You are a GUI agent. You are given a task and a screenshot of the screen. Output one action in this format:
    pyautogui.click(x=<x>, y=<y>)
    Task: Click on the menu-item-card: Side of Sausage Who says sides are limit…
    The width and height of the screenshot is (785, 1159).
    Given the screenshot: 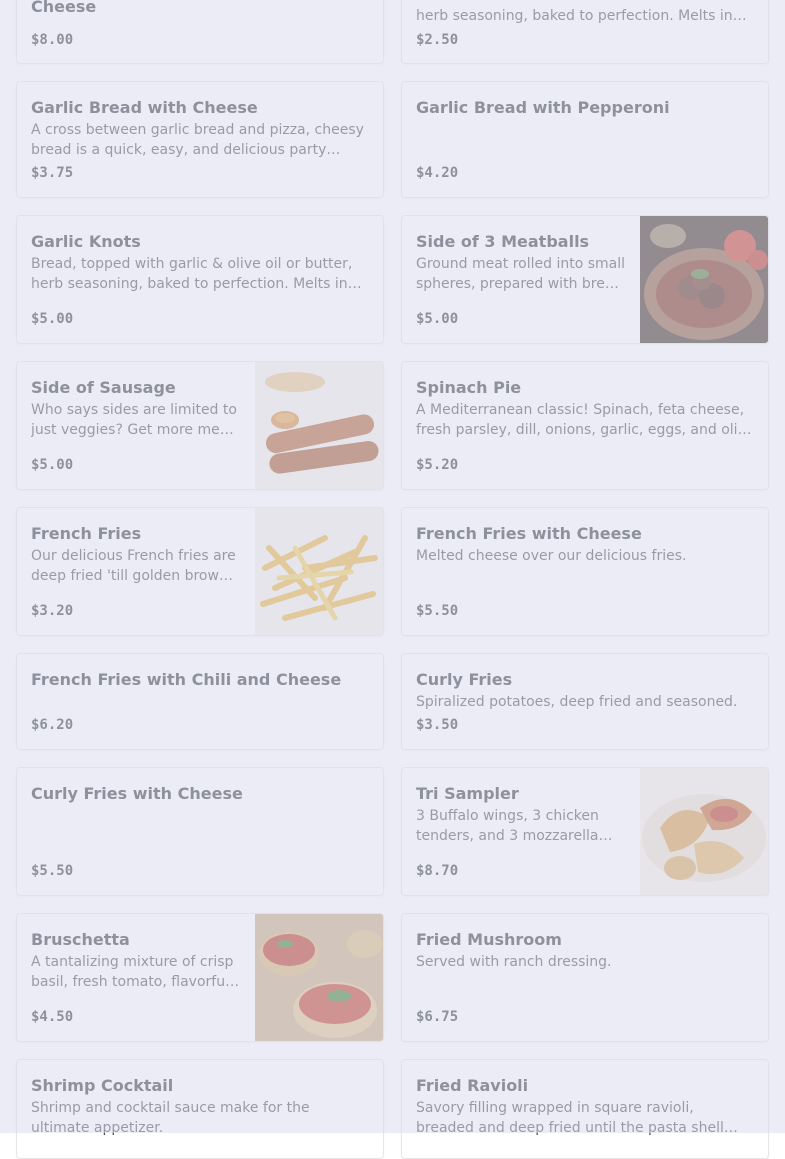 What is the action you would take?
    pyautogui.click(x=200, y=425)
    